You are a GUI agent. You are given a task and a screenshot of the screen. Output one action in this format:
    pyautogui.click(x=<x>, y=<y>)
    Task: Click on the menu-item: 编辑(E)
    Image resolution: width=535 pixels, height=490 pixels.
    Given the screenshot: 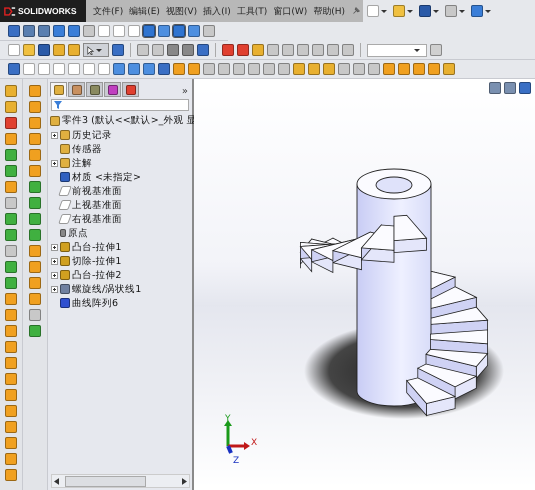 What is the action you would take?
    pyautogui.click(x=144, y=11)
    